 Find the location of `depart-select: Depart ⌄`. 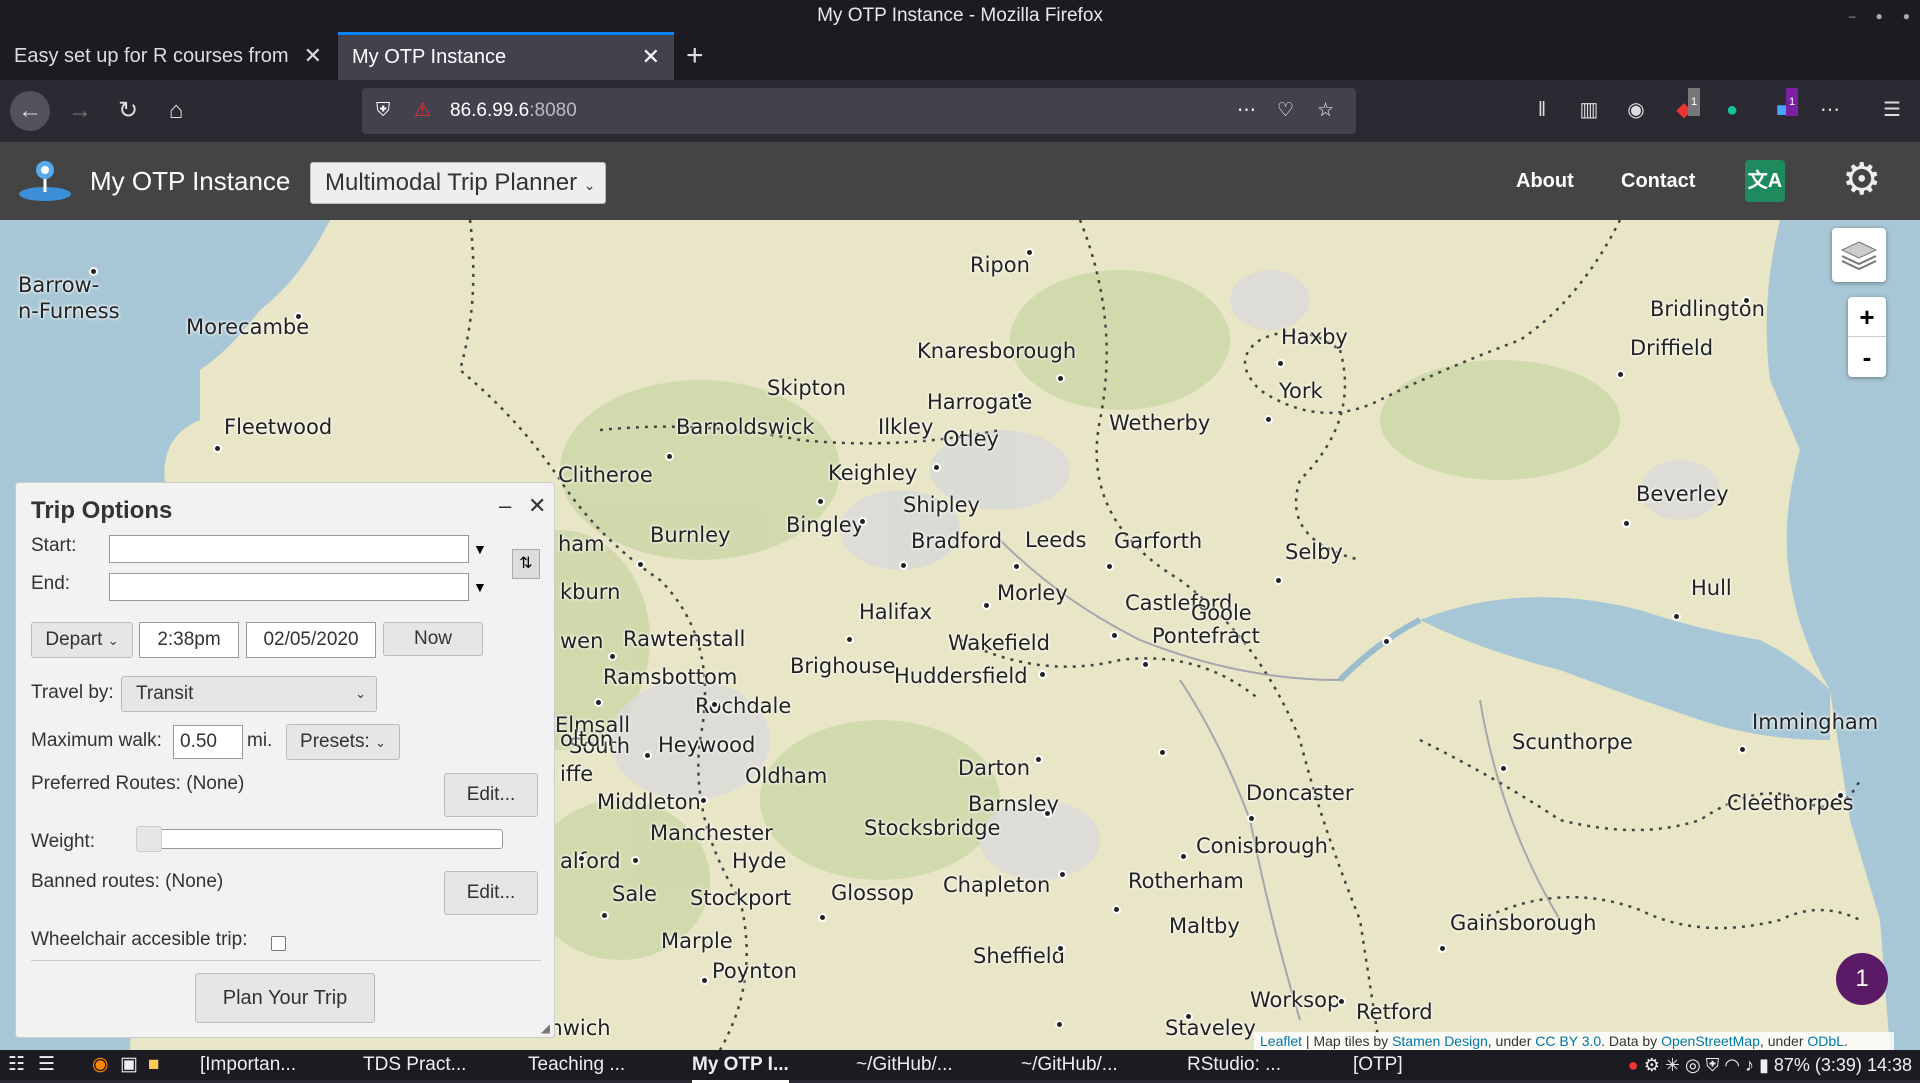

depart-select: Depart ⌄ is located at coordinates (82, 640).